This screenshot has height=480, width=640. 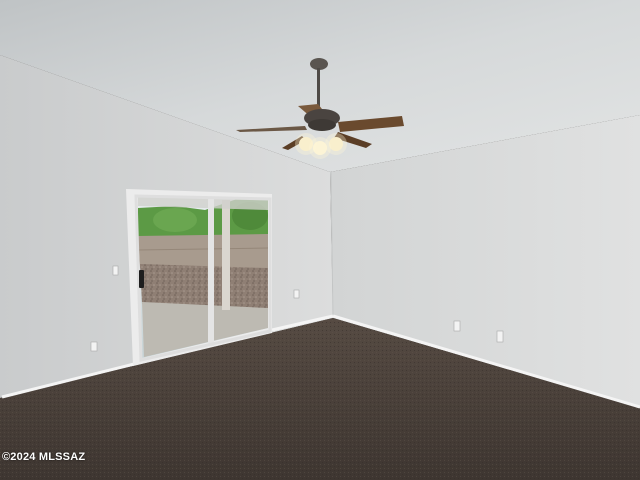 What do you see at coordinates (44, 457) in the screenshot?
I see `copyright-watermark: ©2024 MLSSAZ` at bounding box center [44, 457].